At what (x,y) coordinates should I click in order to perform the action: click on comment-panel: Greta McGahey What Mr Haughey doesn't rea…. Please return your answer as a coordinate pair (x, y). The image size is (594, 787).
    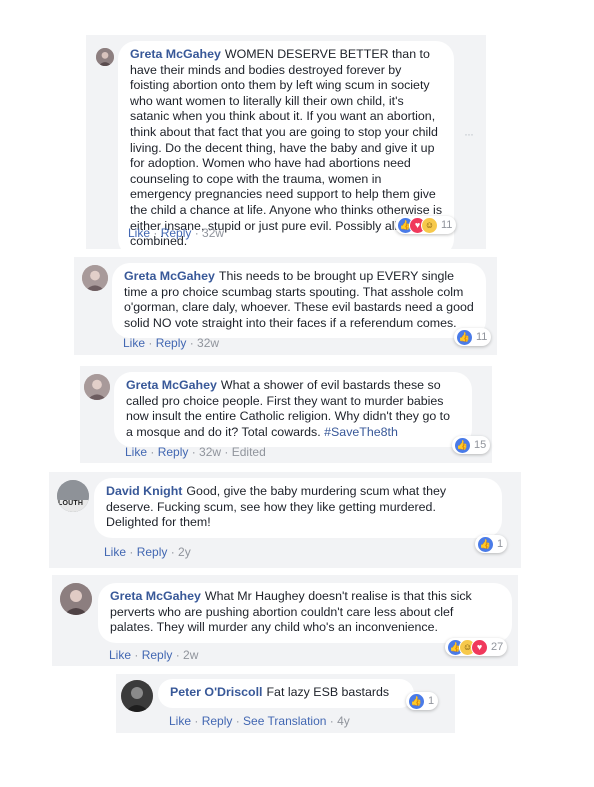
    Looking at the image, I should click on (285, 620).